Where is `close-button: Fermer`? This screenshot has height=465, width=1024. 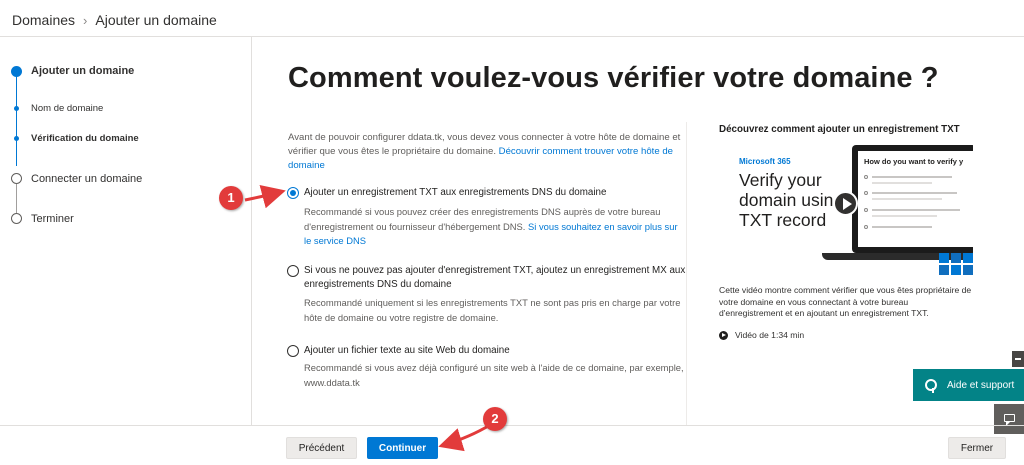
close-button: Fermer is located at coordinates (977, 448).